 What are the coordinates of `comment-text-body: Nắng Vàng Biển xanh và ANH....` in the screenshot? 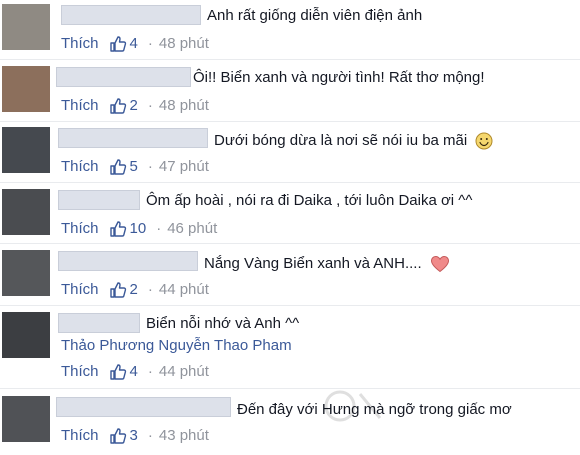 It's located at (313, 263).